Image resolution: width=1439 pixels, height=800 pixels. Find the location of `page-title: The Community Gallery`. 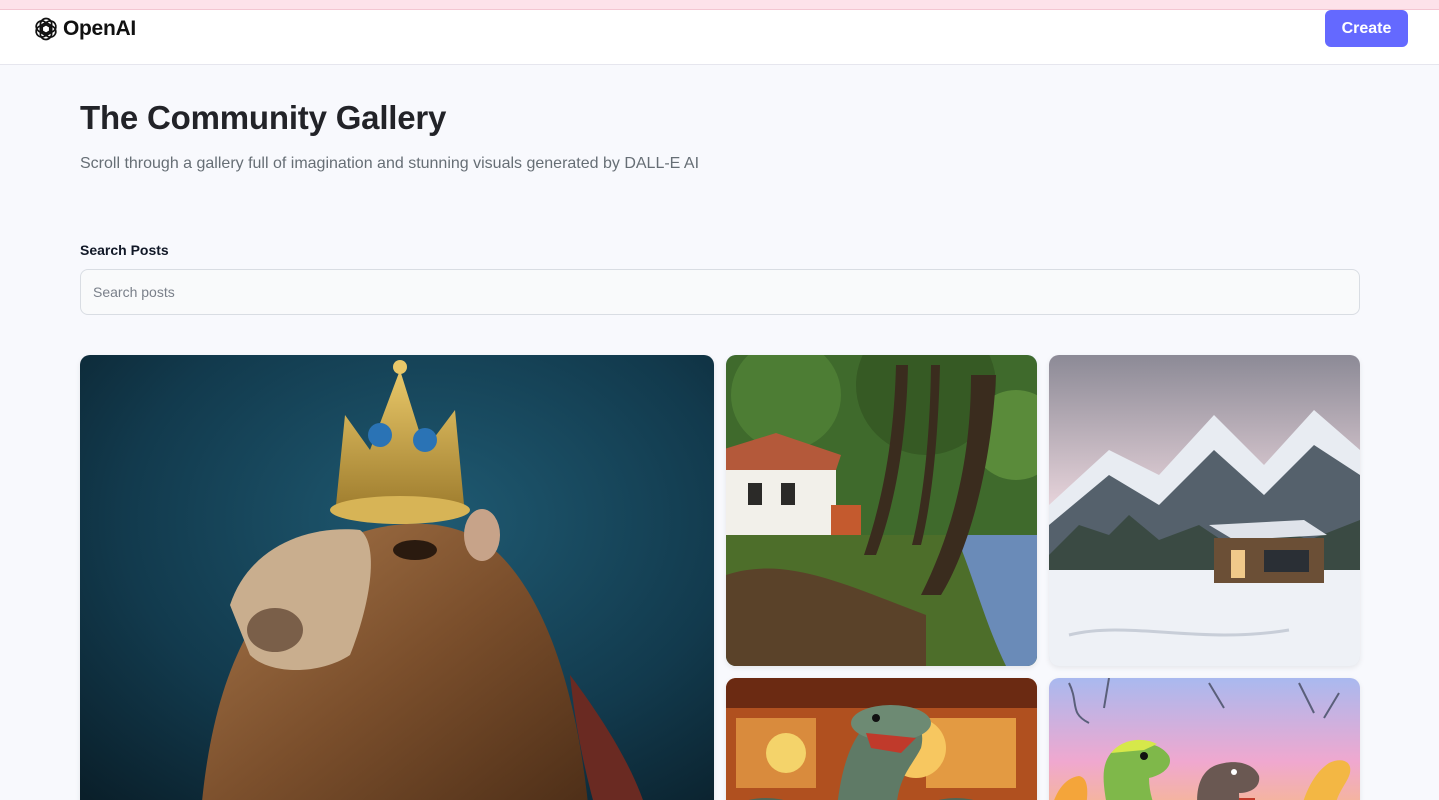

page-title: The Community Gallery is located at coordinates (263, 117).